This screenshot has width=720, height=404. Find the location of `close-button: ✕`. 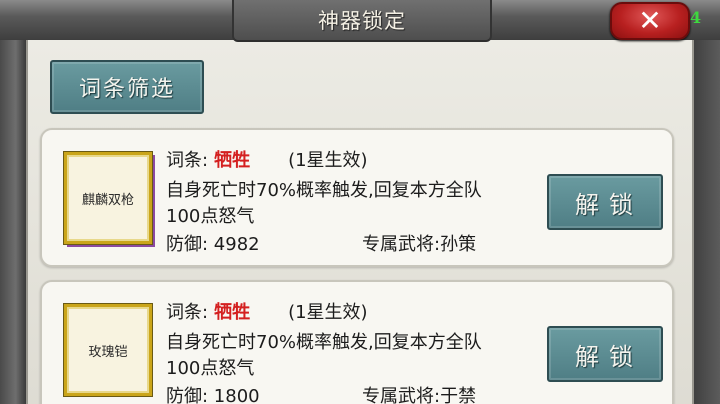

close-button: ✕ is located at coordinates (650, 21).